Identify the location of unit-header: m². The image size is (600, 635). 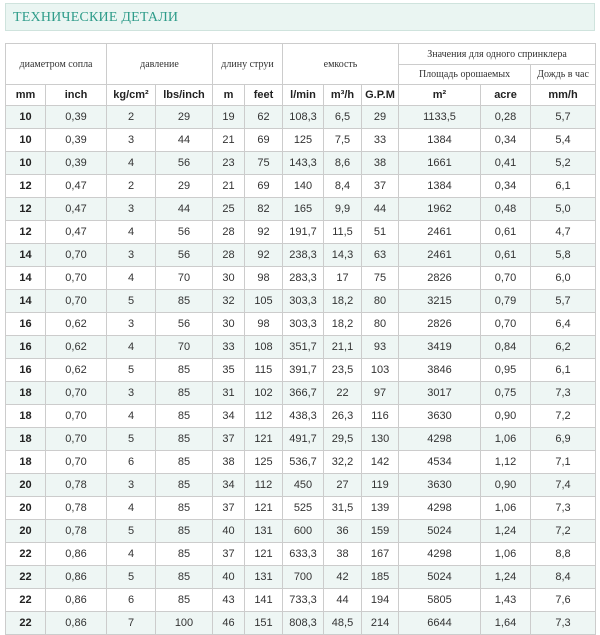
(440, 95).